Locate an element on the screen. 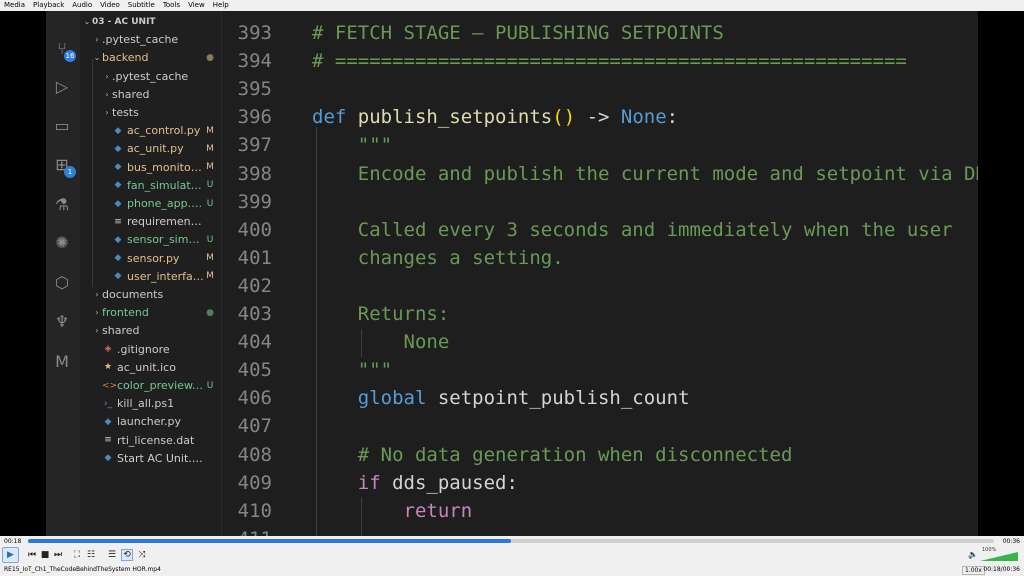  explorer-file: ›_ kill_all.ps1 is located at coordinates (151, 403).